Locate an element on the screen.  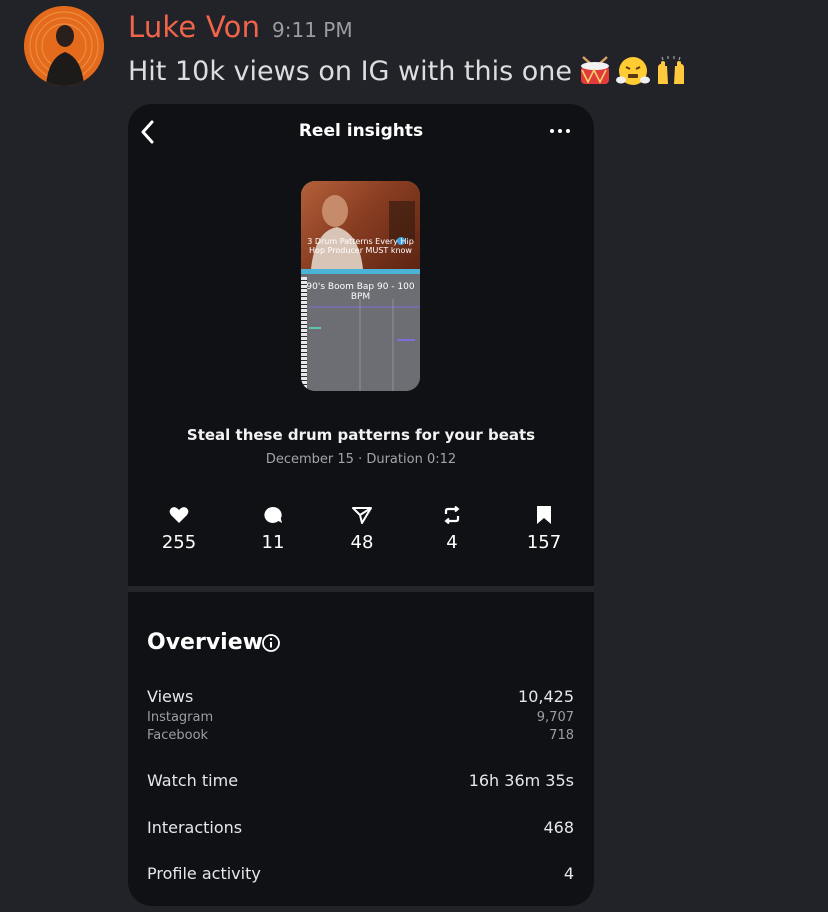
instagram-label: Instagram is located at coordinates (180, 717).